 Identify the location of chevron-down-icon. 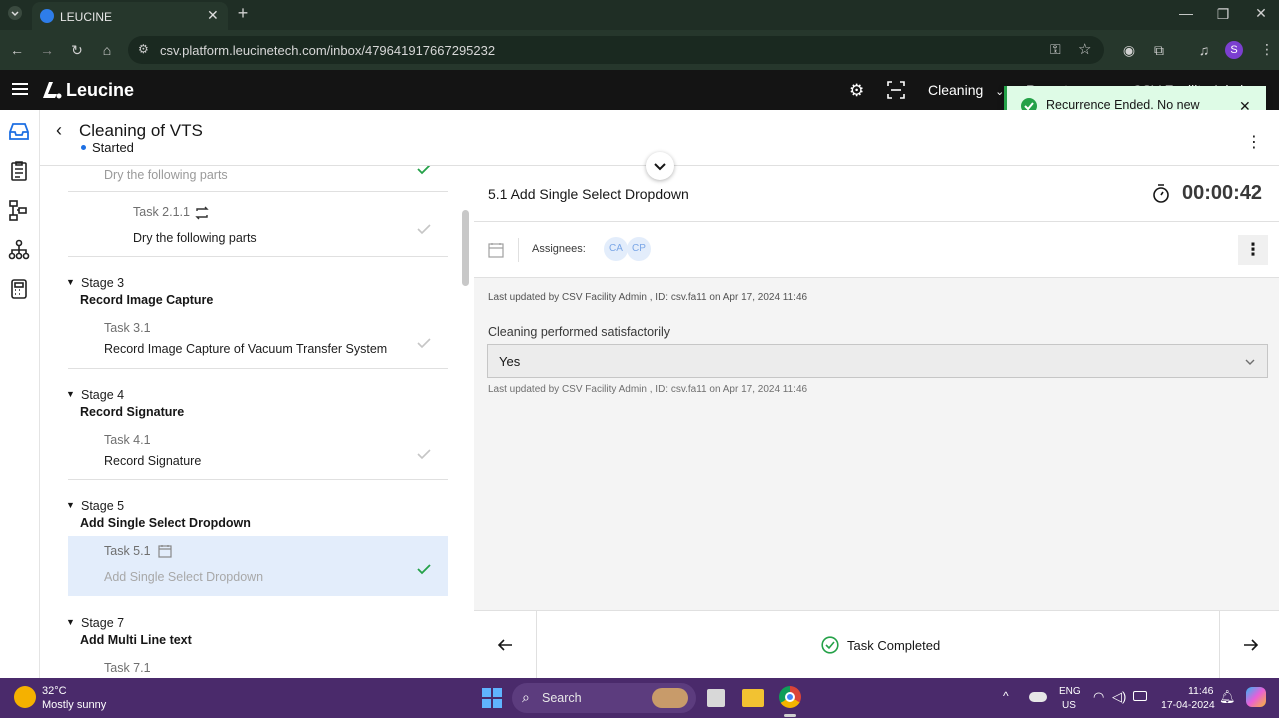
(1250, 361).